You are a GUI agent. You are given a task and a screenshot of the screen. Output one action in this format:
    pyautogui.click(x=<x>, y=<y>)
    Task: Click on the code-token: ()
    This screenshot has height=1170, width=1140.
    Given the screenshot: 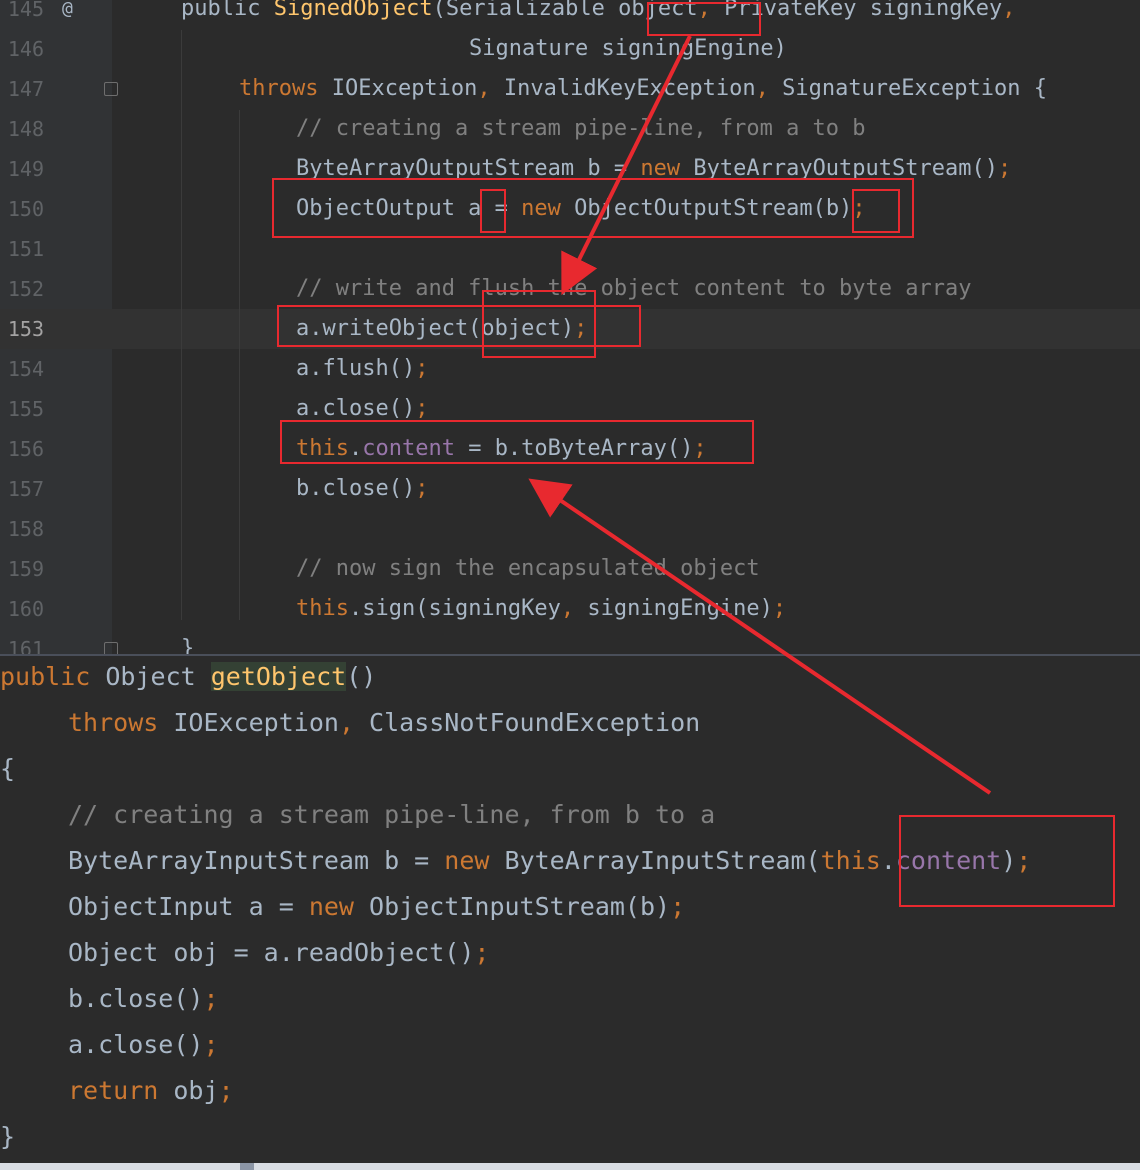 What is the action you would take?
    pyautogui.click(x=361, y=676)
    